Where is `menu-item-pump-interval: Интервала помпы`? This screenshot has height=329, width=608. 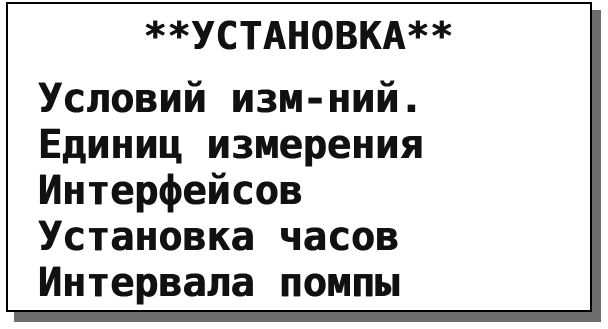 menu-item-pump-interval: Интервала помпы is located at coordinates (230, 283).